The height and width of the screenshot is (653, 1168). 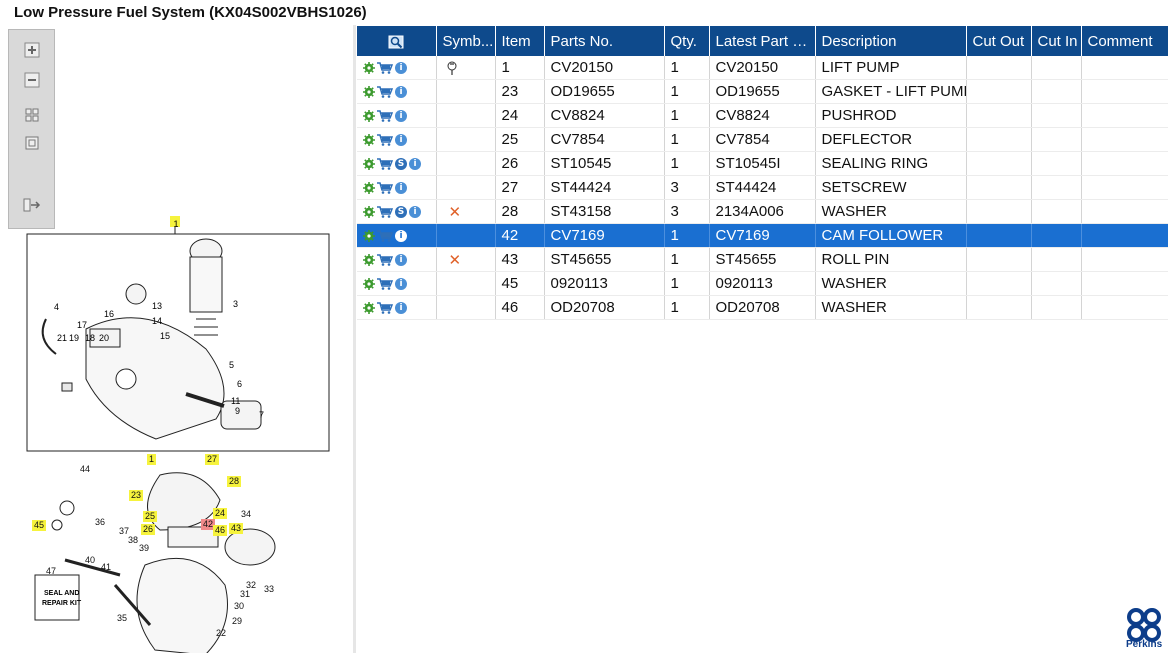 What do you see at coordinates (466, 211) in the screenshot?
I see `cell-symbol: ✕` at bounding box center [466, 211].